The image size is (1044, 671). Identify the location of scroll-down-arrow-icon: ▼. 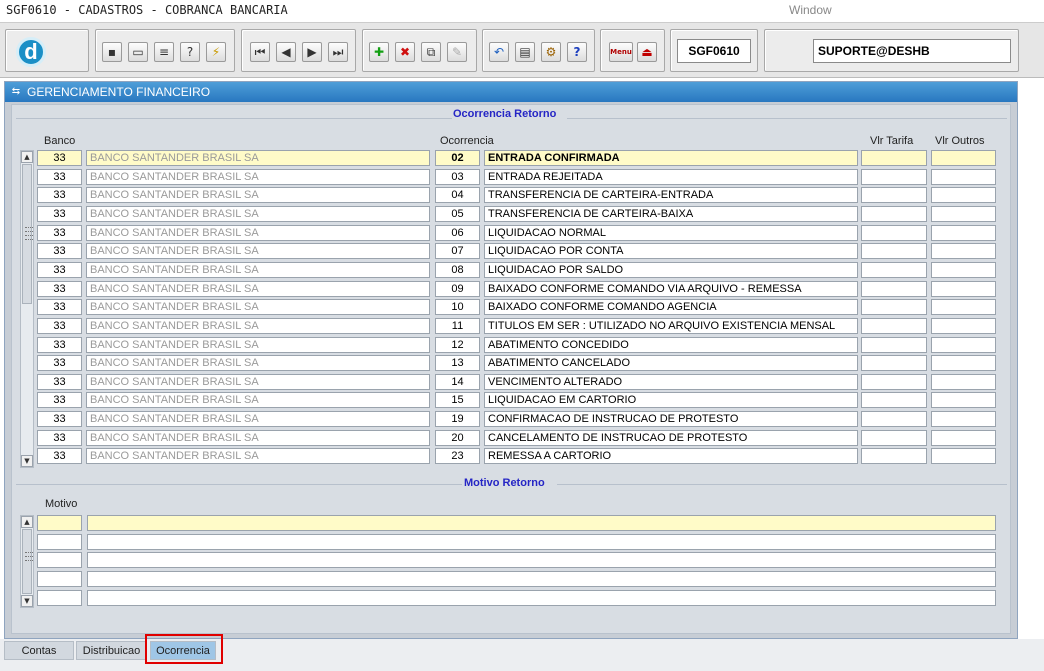
(27, 601).